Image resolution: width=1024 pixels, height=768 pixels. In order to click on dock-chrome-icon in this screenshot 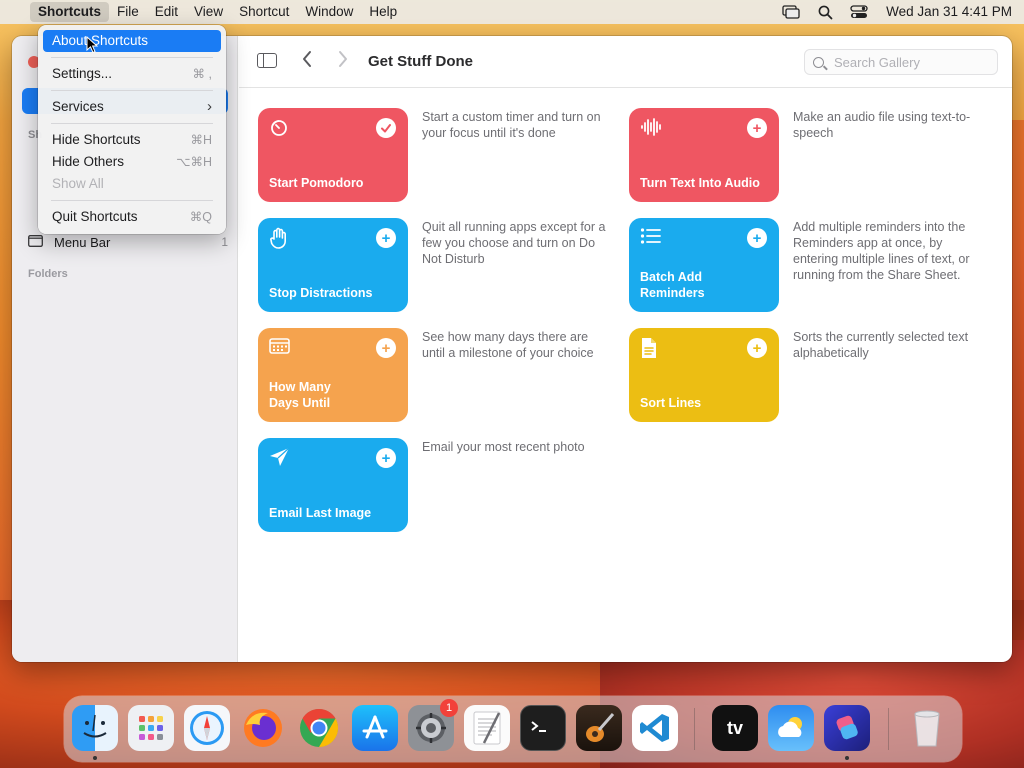, I will do `click(319, 728)`.